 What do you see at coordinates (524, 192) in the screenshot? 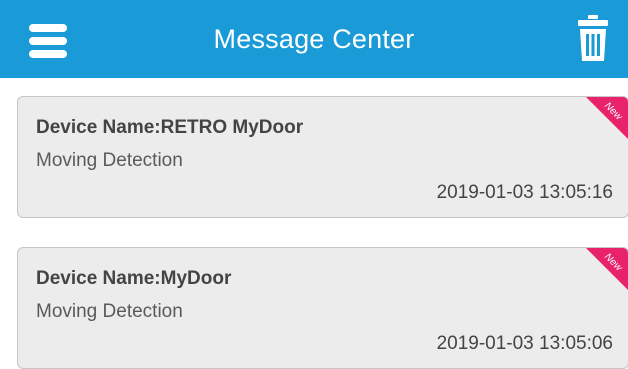
I see `message-timestamp: 2019-01-03 13:05:16` at bounding box center [524, 192].